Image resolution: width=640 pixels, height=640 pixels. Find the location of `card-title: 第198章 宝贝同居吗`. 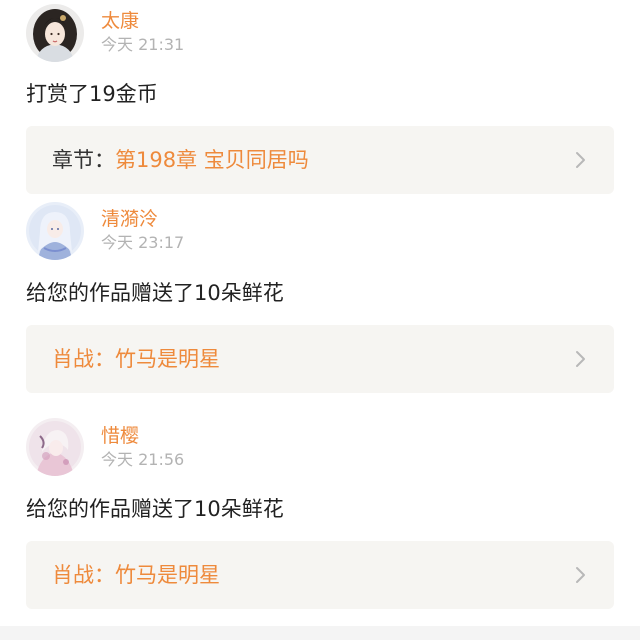

card-title: 第198章 宝贝同居吗 is located at coordinates (212, 160).